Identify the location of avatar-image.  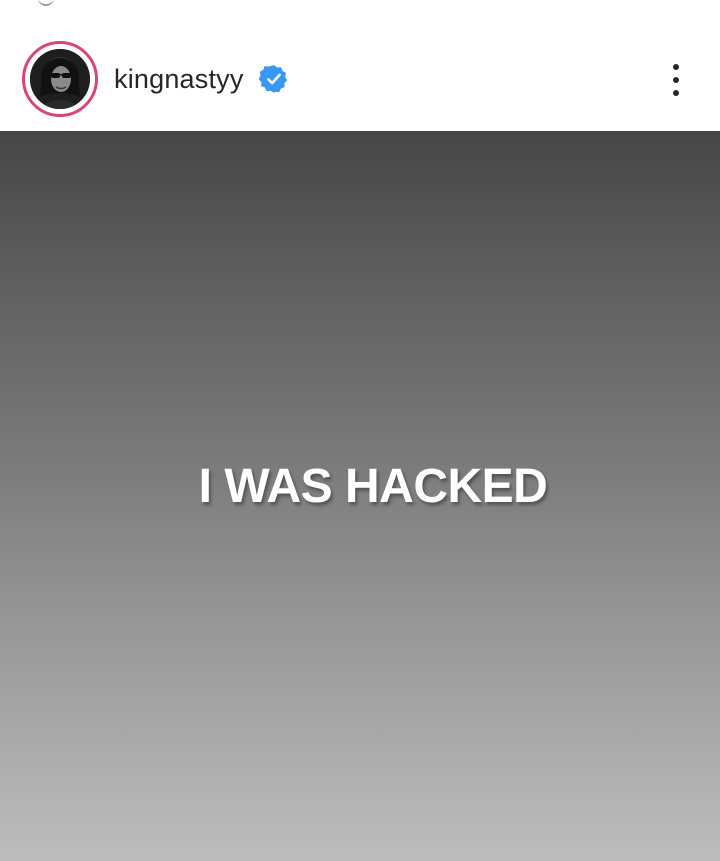
(60, 79).